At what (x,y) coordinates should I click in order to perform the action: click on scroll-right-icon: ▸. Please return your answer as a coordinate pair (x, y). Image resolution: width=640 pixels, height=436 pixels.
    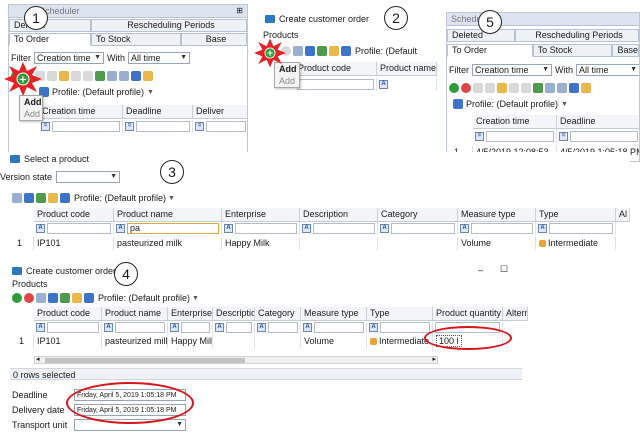
    Looking at the image, I should click on (434, 359).